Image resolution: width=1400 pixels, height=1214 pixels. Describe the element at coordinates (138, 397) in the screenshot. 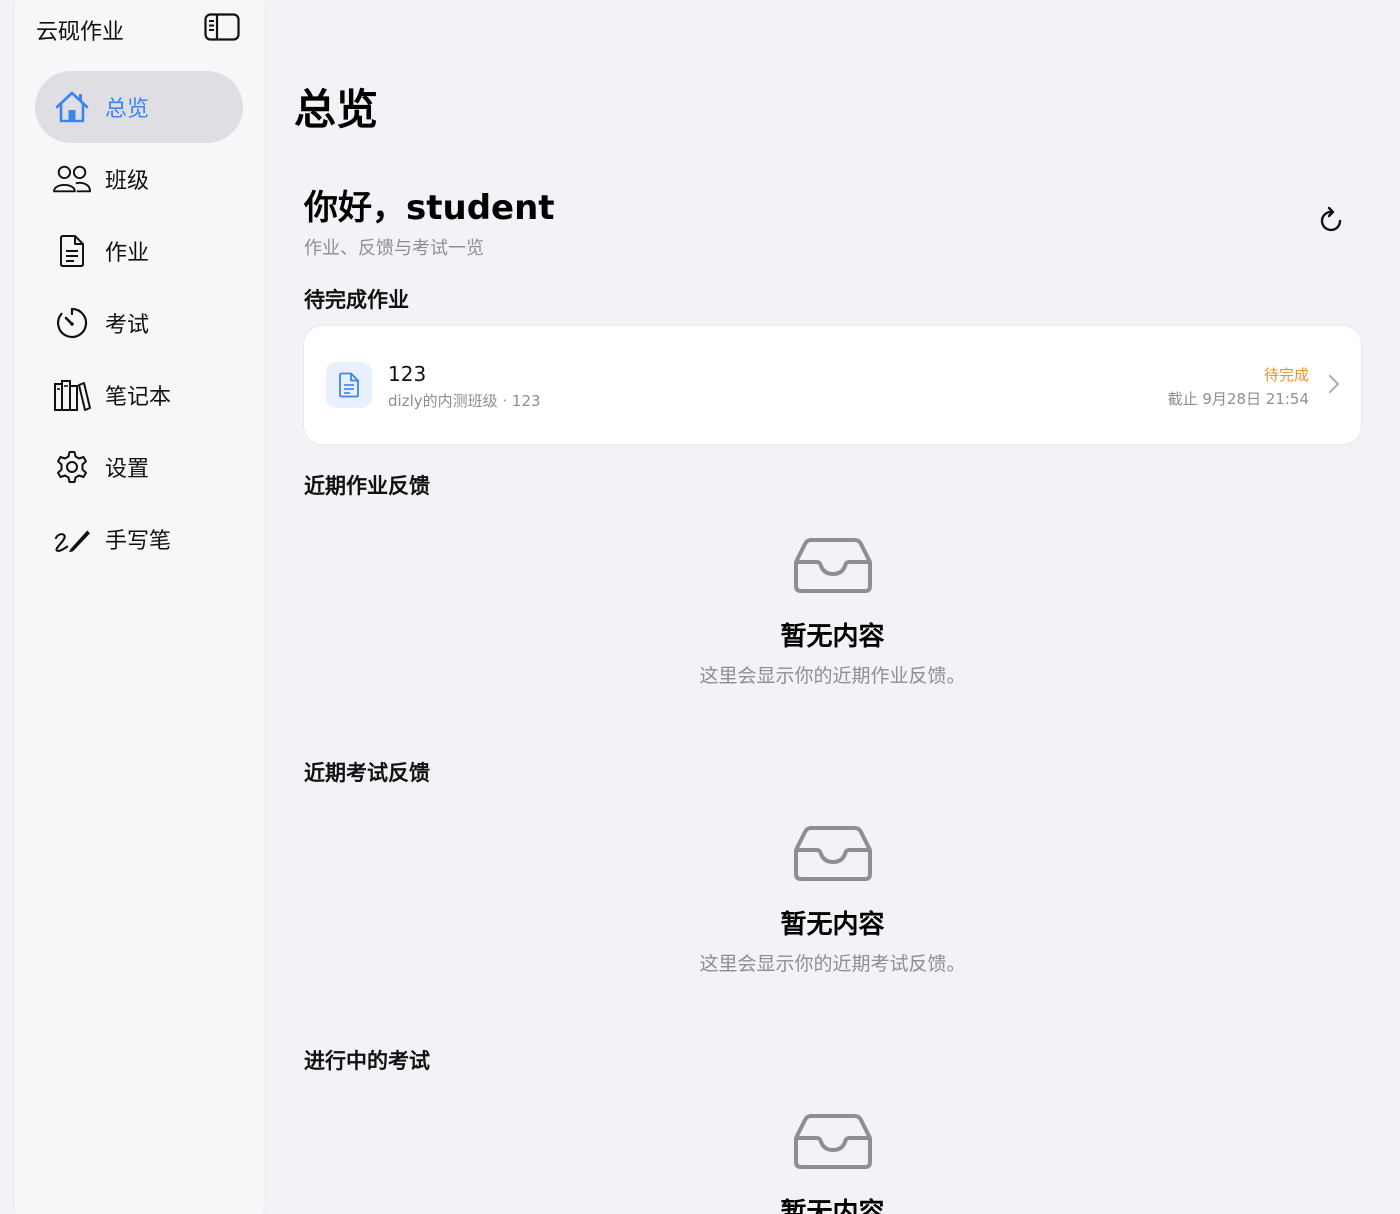

I see `sidebar-item-label: 笔记本` at that location.